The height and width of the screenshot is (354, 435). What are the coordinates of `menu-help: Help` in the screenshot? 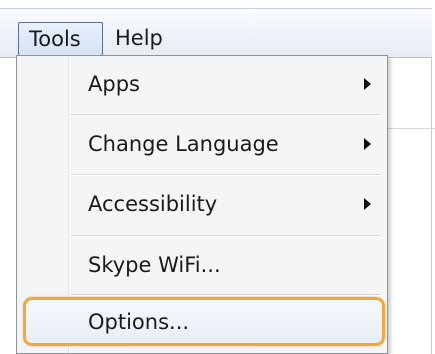 It's located at (139, 39).